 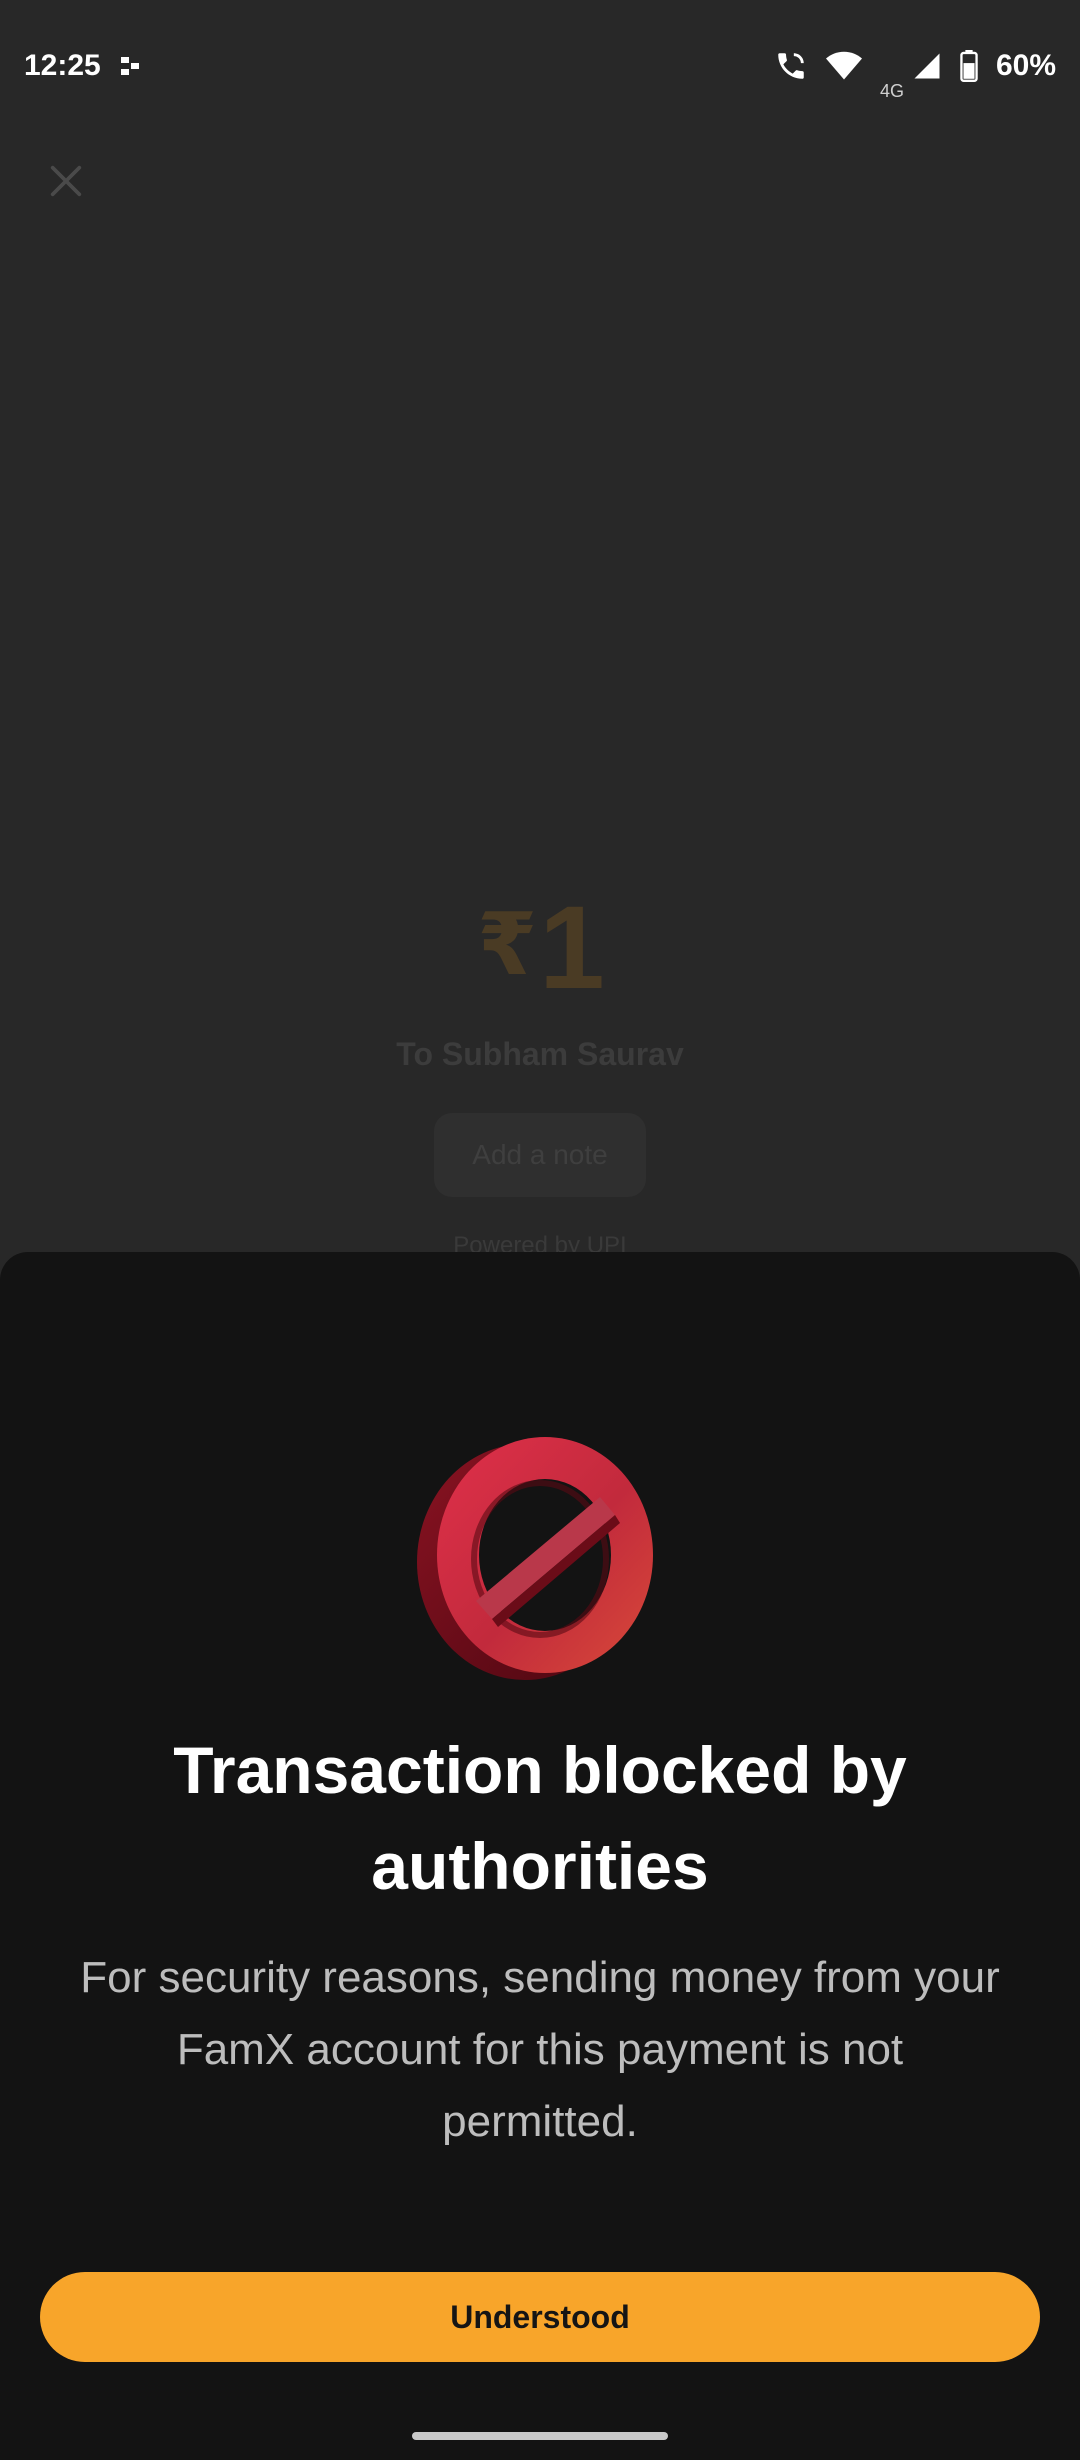 I want to click on understood-button: Understood, so click(x=540, y=2317).